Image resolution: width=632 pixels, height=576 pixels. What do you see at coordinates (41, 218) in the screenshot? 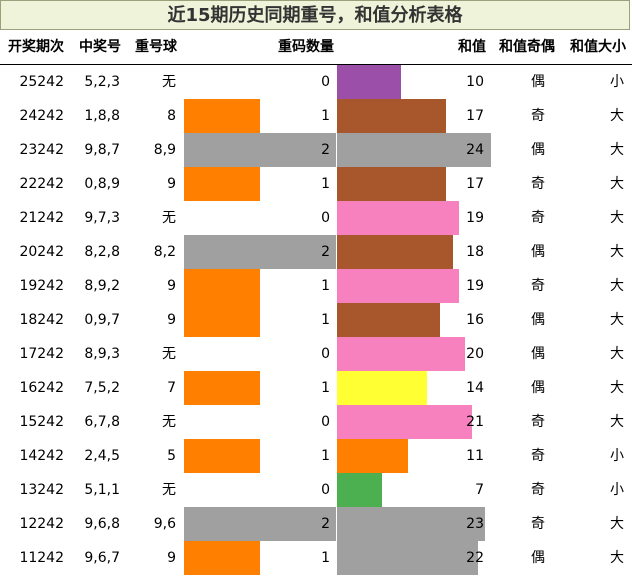
I see `issue-cell: 21242` at bounding box center [41, 218].